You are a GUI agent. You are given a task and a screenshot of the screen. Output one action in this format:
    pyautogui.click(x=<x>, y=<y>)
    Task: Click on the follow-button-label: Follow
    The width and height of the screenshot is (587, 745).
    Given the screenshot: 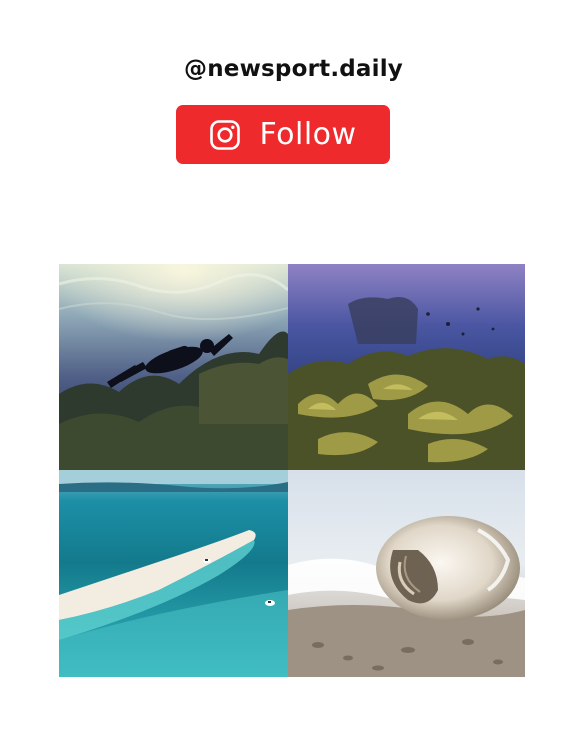 What is the action you would take?
    pyautogui.click(x=308, y=134)
    